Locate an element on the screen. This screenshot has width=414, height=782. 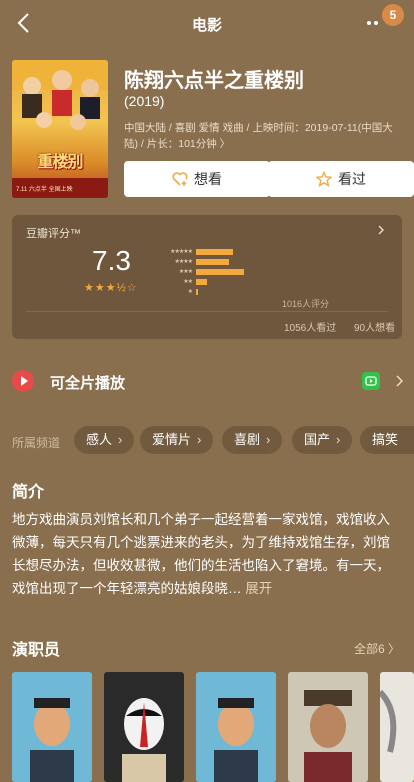
chip-label: 感人 is located at coordinates (99, 439).